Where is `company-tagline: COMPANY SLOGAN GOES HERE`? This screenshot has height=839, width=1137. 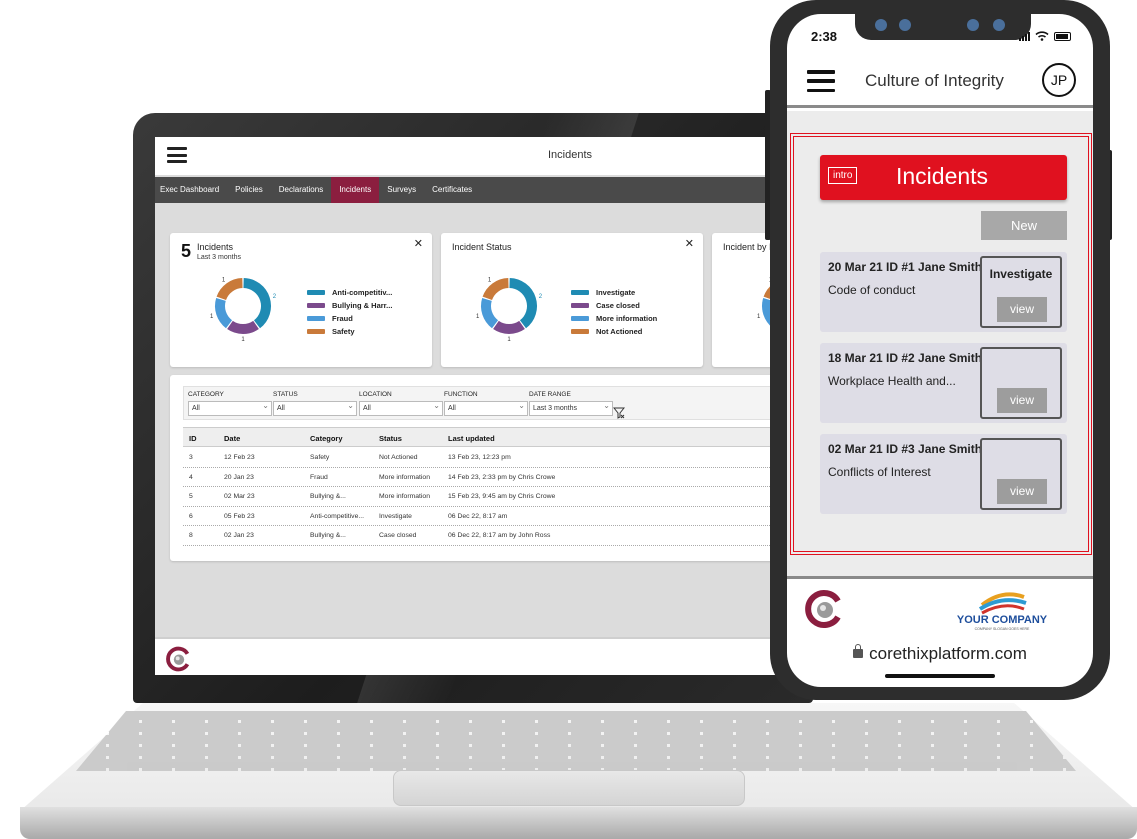 company-tagline: COMPANY SLOGAN GOES HERE is located at coordinates (1002, 629).